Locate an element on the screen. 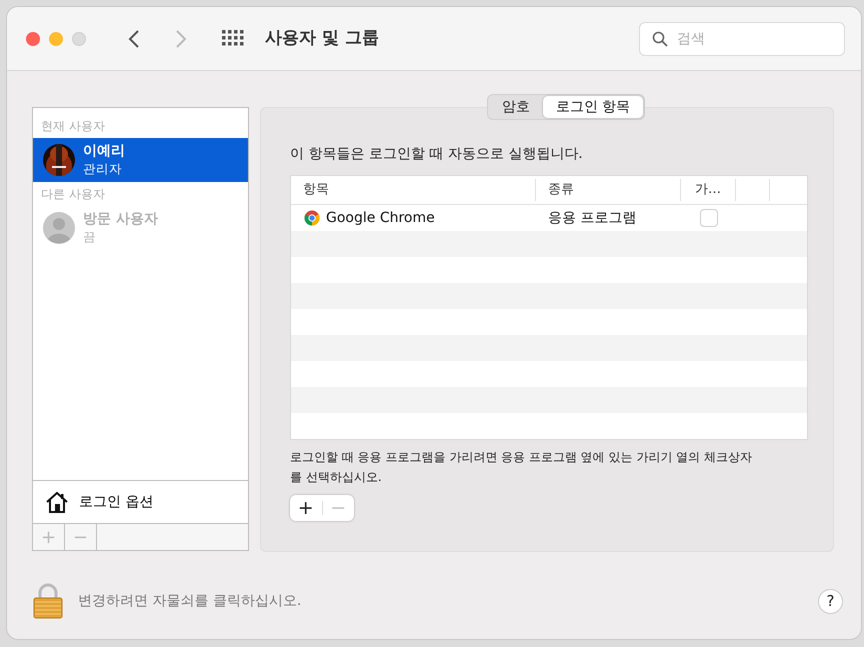 The width and height of the screenshot is (864, 647). tab: 로그인 항목 is located at coordinates (593, 107).